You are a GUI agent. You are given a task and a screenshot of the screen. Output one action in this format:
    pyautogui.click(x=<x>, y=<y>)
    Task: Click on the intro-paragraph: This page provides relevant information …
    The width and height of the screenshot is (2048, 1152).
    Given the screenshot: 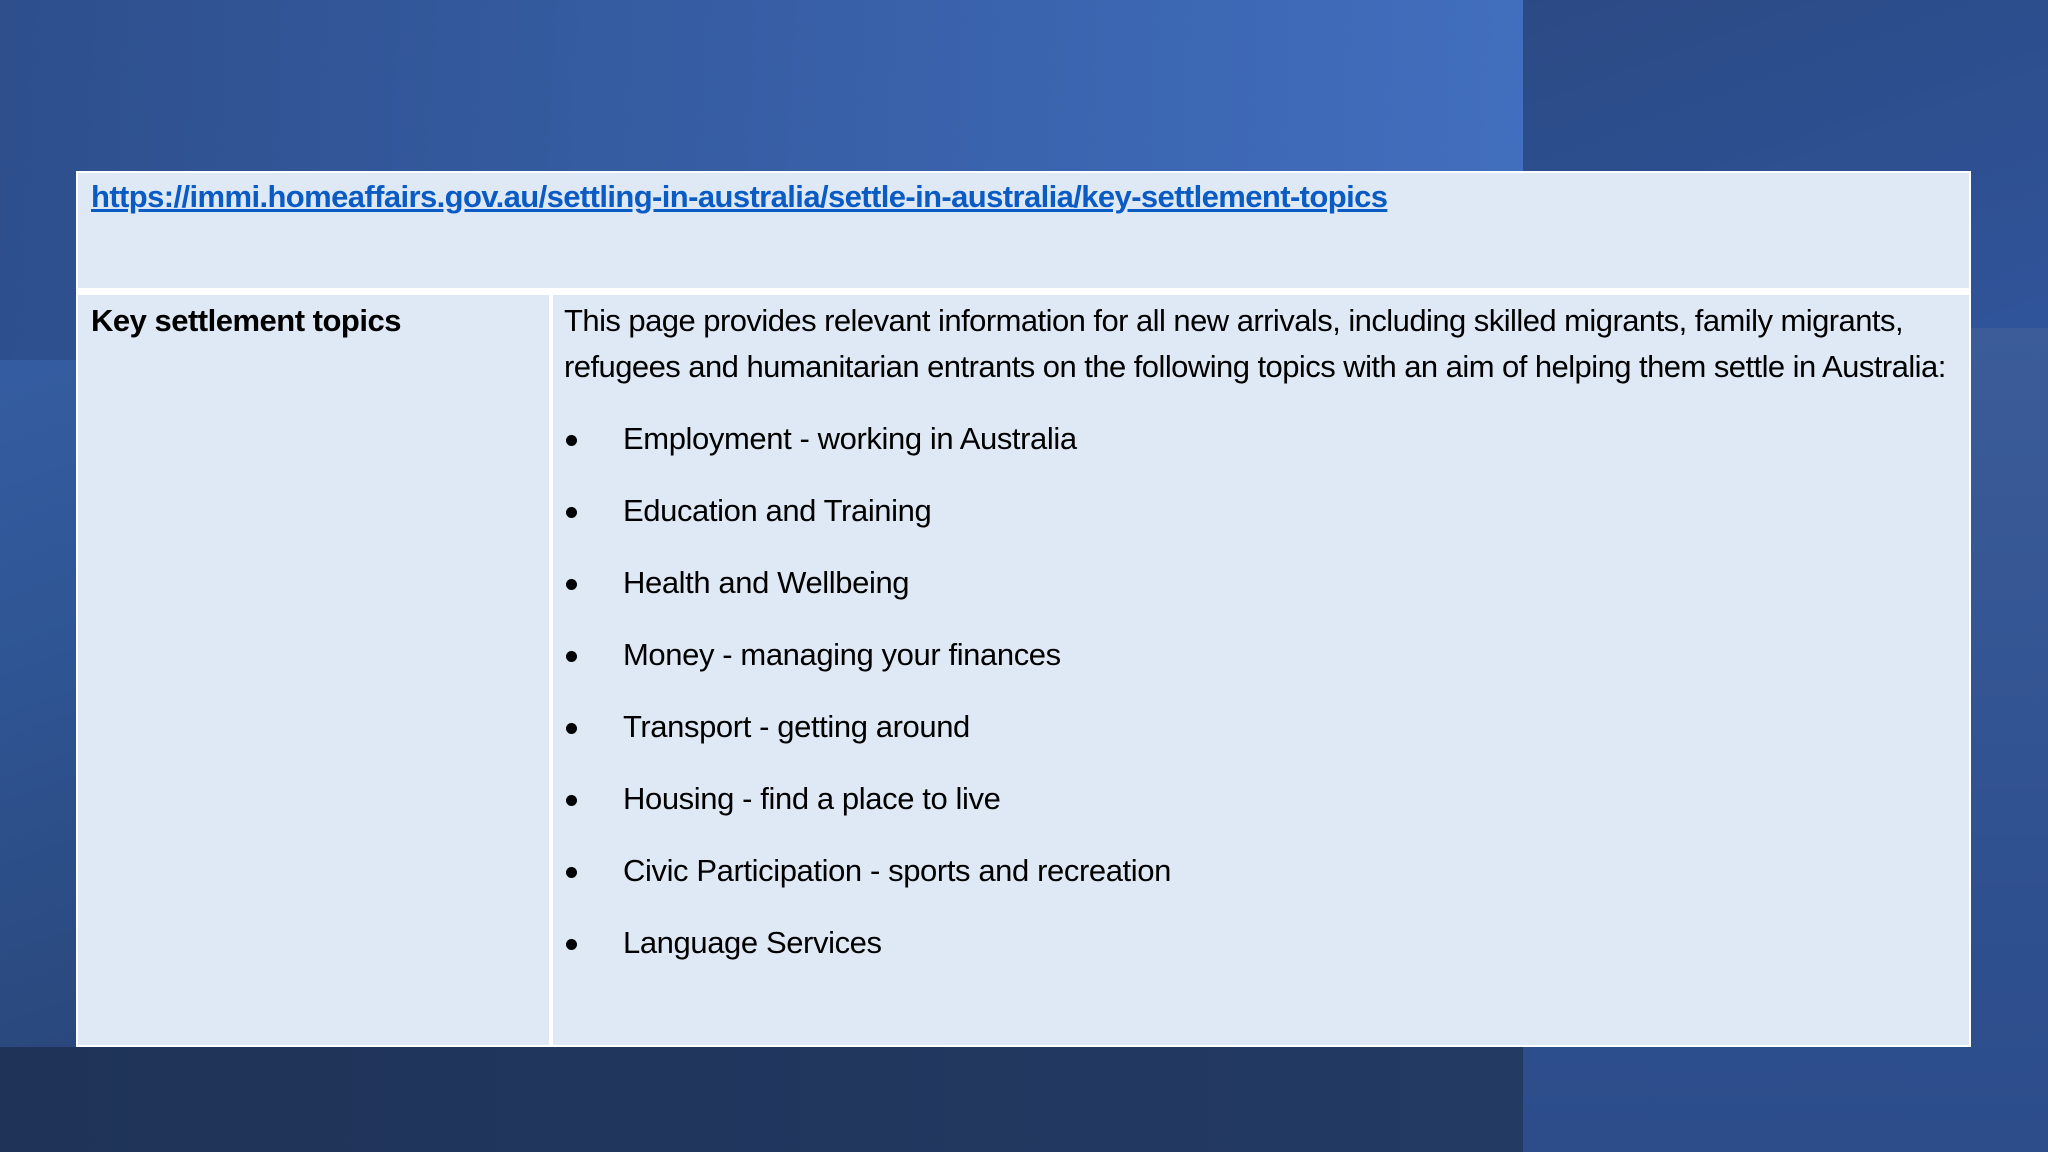 What is the action you would take?
    pyautogui.click(x=1255, y=343)
    